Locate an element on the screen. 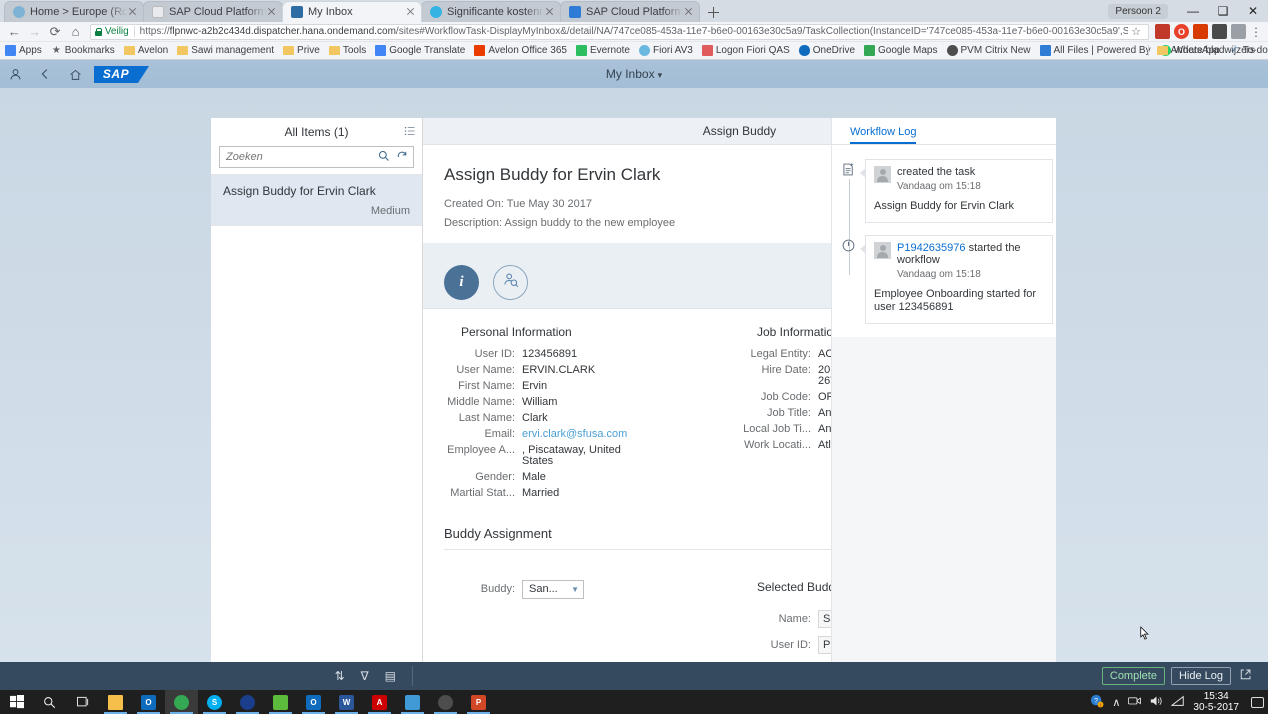 This screenshot has height=714, width=1268. evernote-extension-icon is located at coordinates (1220, 31).